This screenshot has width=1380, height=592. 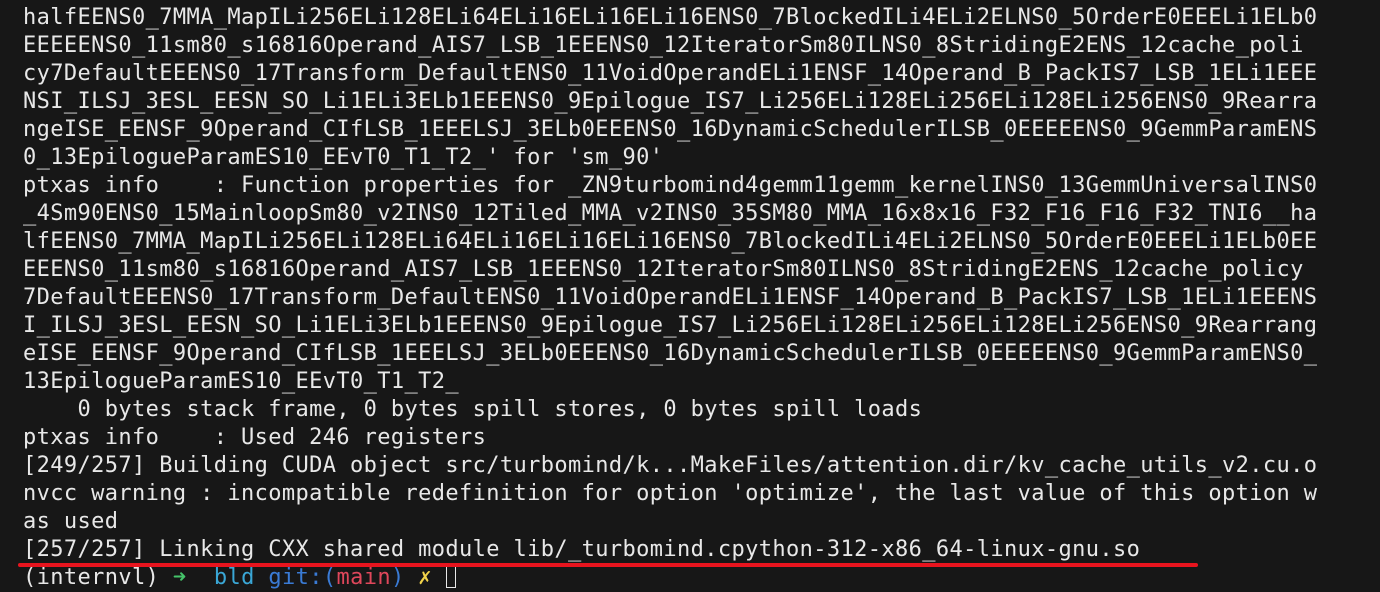 I want to click on prompt-env: (internvl), so click(x=91, y=577).